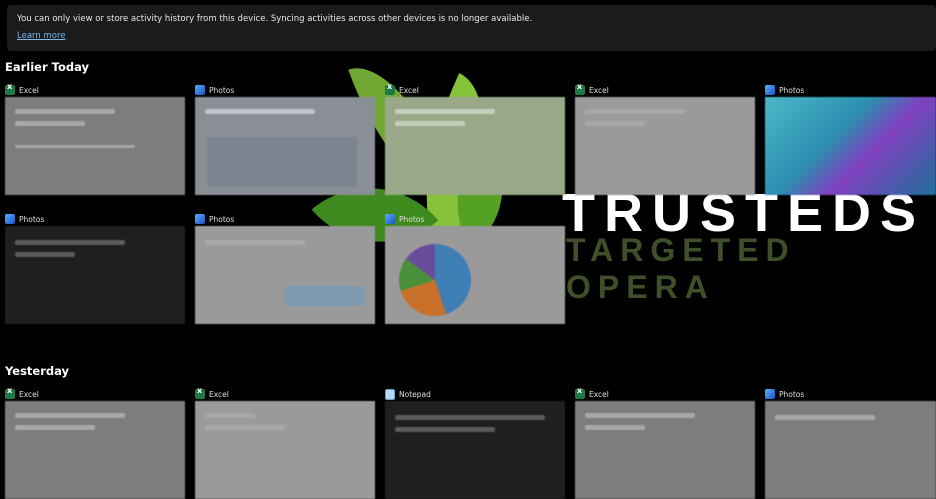  I want to click on activity-card: Notepad, so click(475, 443).